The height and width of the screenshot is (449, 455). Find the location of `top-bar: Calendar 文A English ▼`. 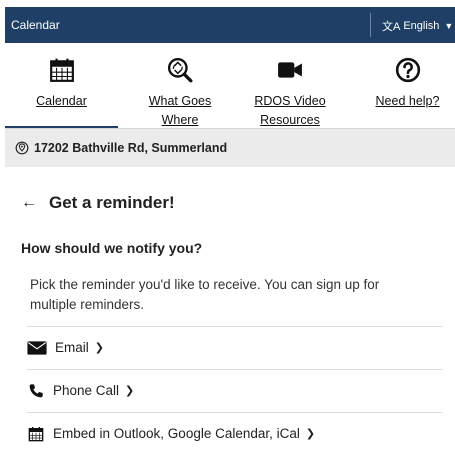

top-bar: Calendar 文A English ▼ is located at coordinates (230, 25).